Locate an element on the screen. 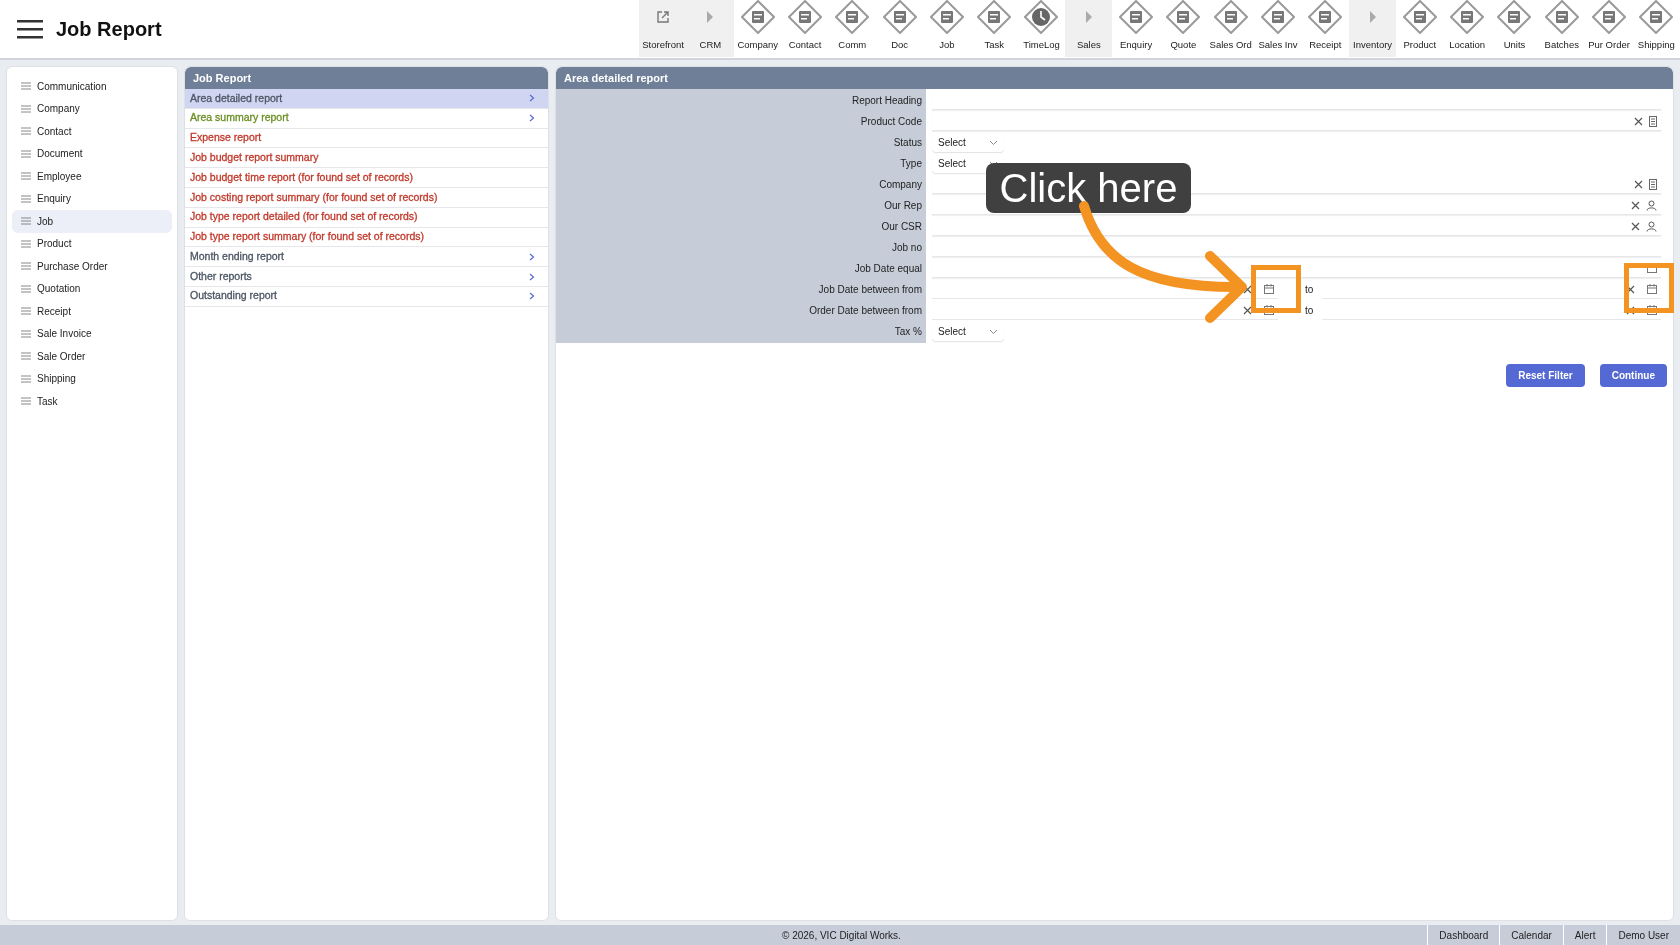  report-name: Month ending report is located at coordinates (237, 256).